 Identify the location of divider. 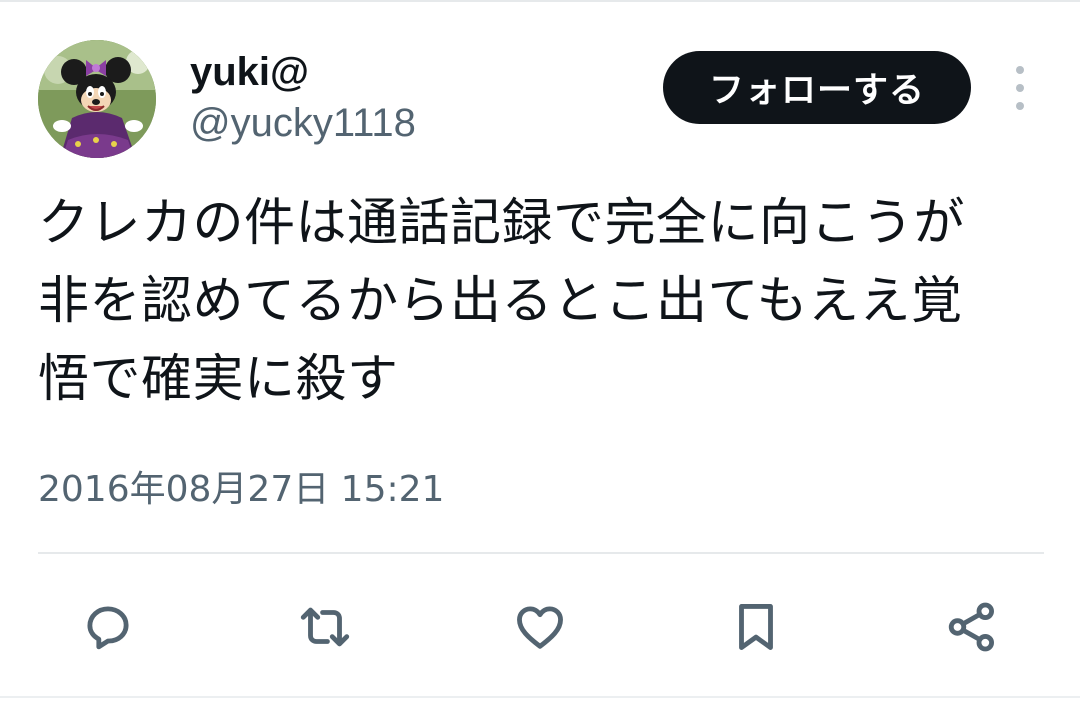
(541, 553).